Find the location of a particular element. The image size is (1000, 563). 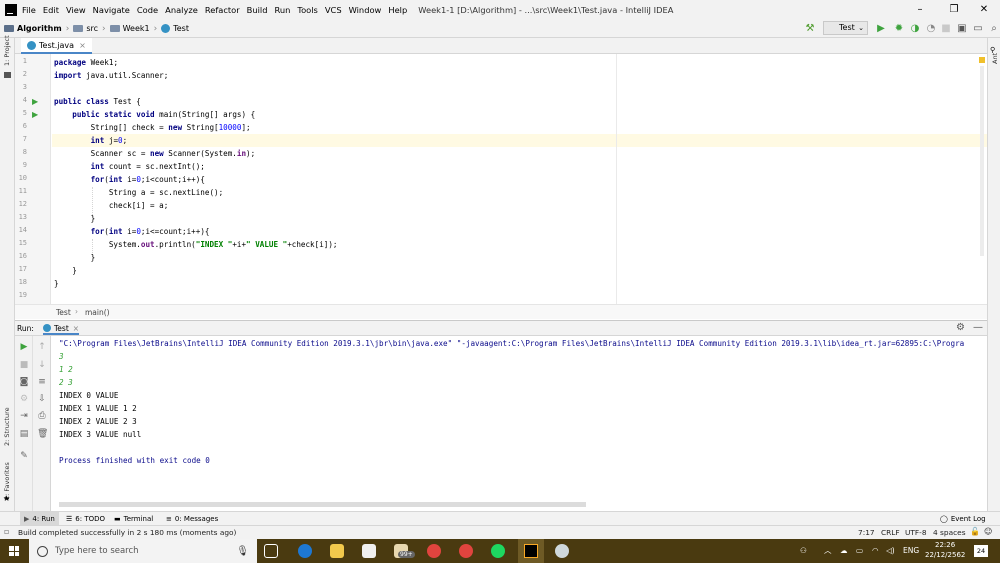

run-main-gutter-icon: ▶ is located at coordinates (35, 114).